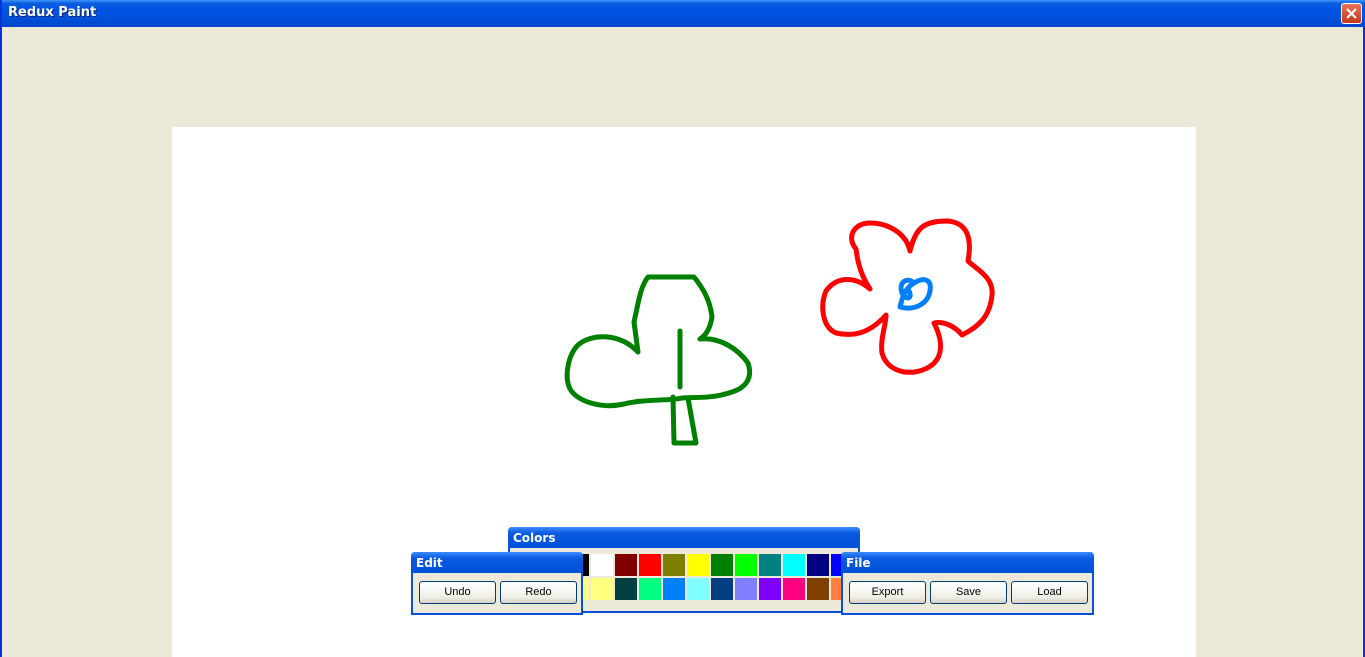 This screenshot has width=1365, height=657. What do you see at coordinates (52, 12) in the screenshot?
I see `window-title: Redux Paint` at bounding box center [52, 12].